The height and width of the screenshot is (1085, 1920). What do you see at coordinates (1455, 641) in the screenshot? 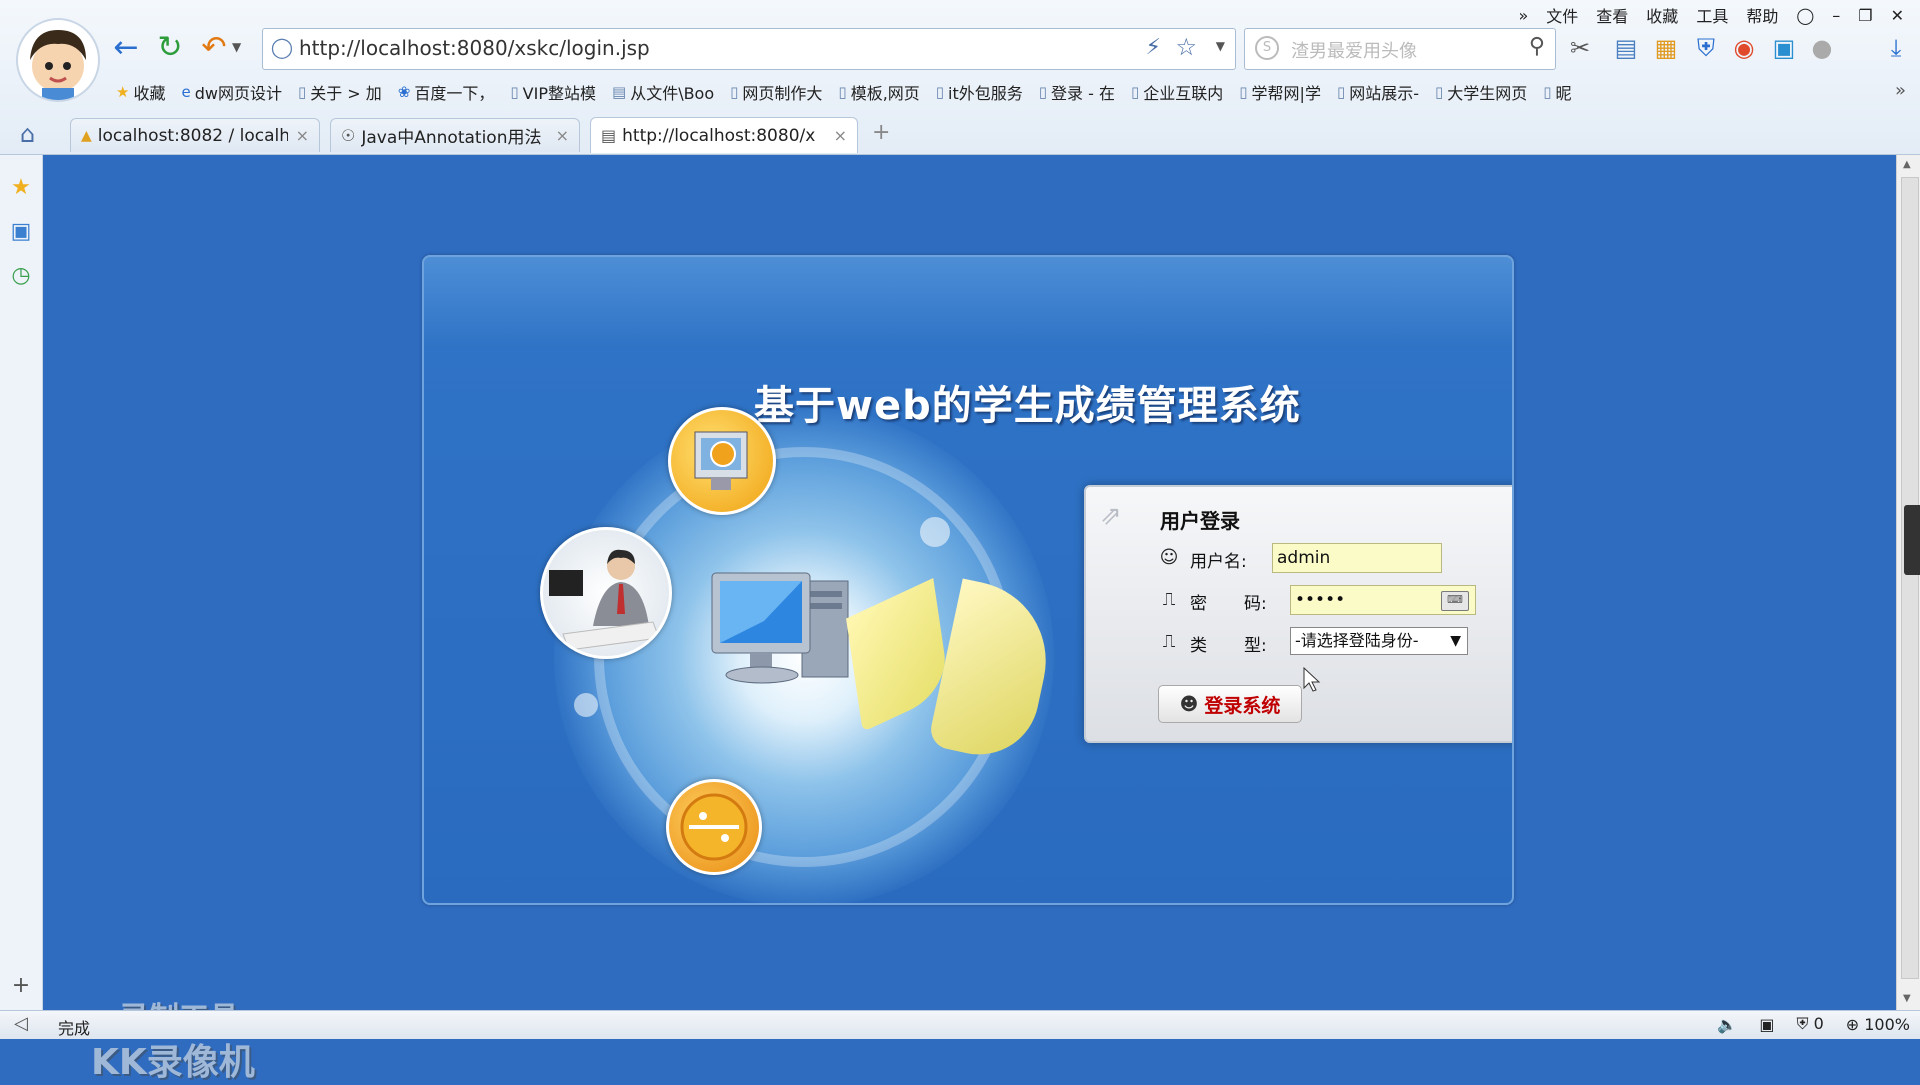
I see `chevron-down-icon: ▼` at bounding box center [1455, 641].